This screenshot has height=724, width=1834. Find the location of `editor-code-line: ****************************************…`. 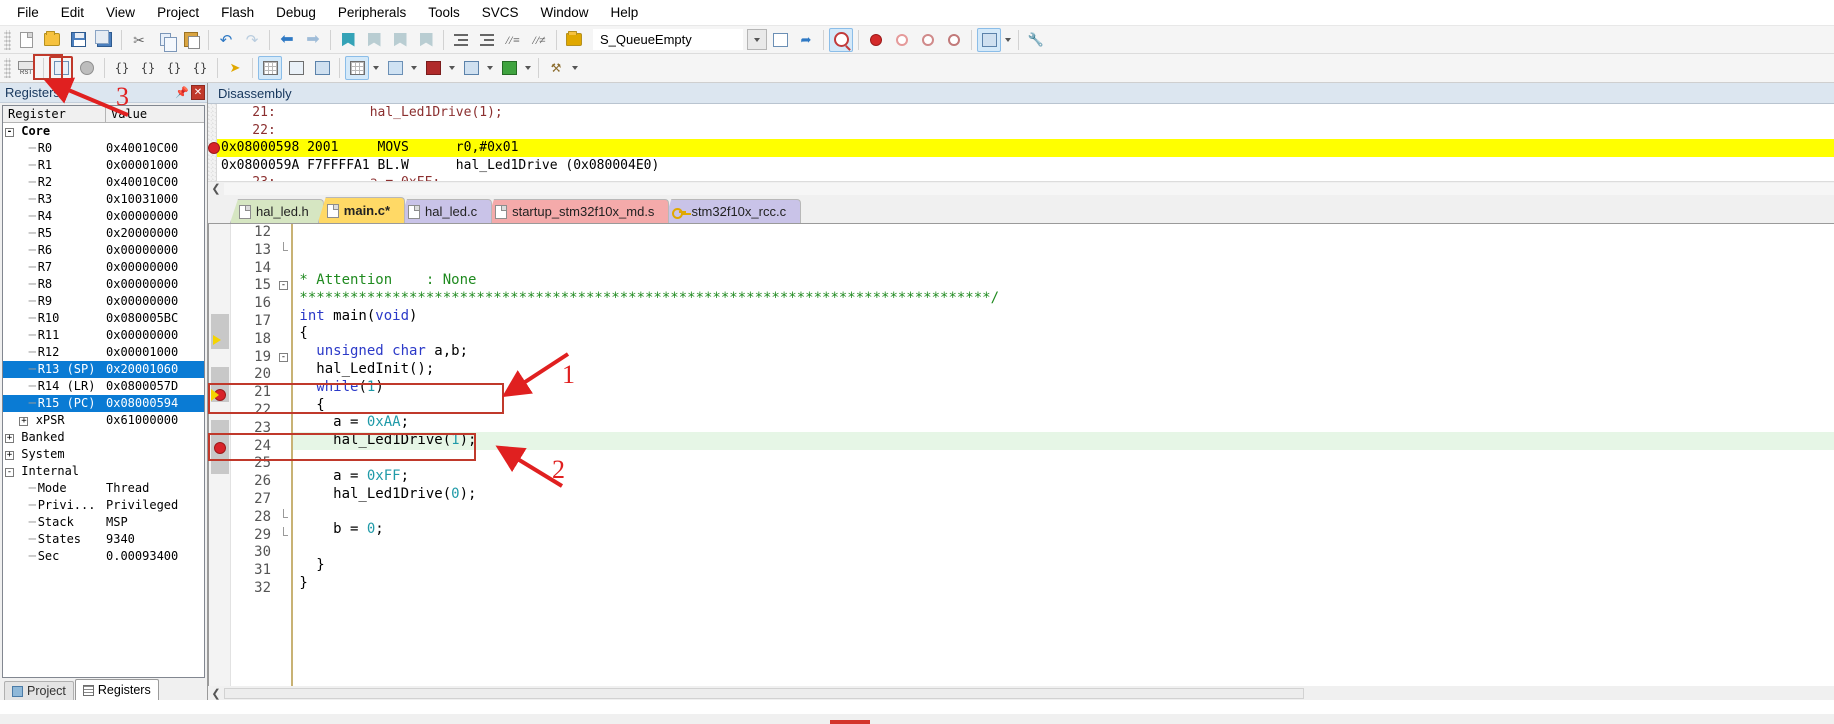

editor-code-line: ****************************************… is located at coordinates (1062, 299).